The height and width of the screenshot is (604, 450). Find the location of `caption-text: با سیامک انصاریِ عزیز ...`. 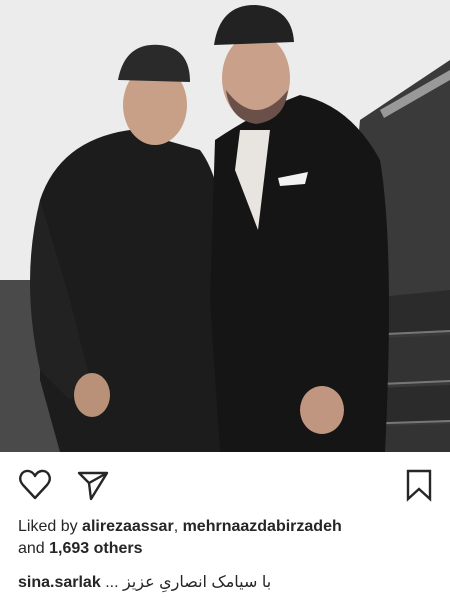

caption-text: با سیامک انصاریِ عزیز ... is located at coordinates (188, 582).